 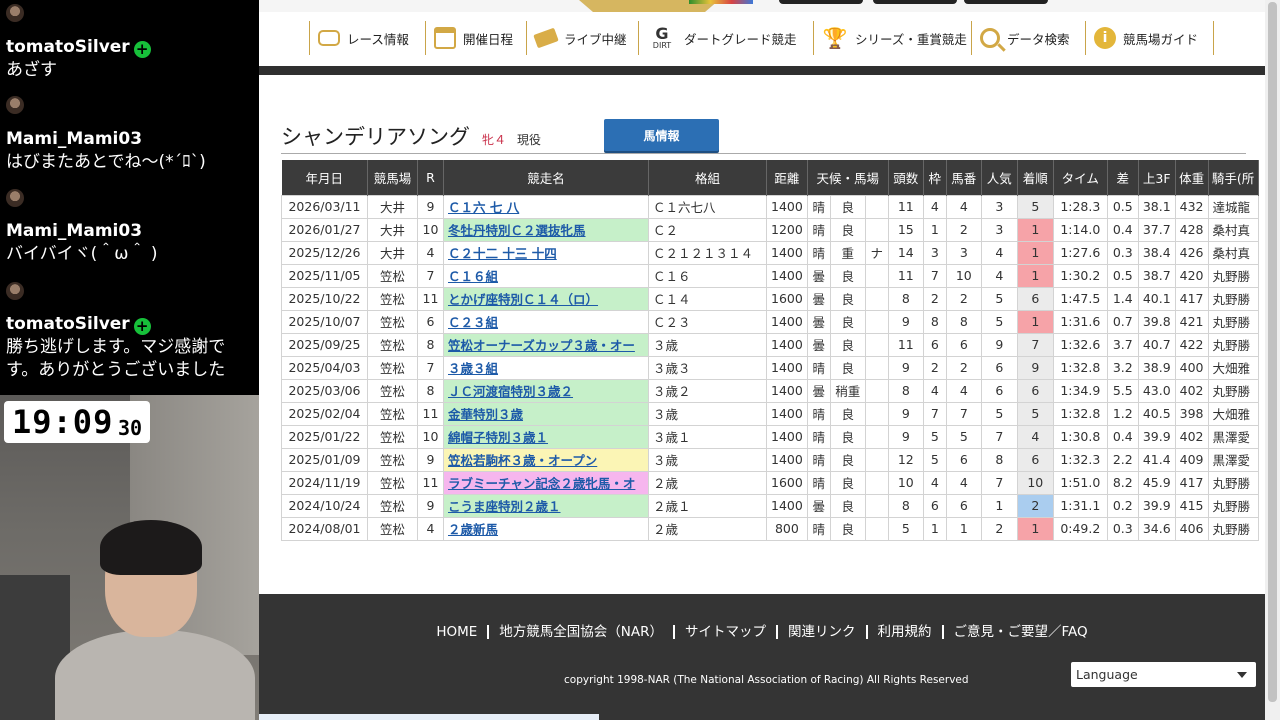 I want to click on col-header: 差, so click(x=1123, y=177).